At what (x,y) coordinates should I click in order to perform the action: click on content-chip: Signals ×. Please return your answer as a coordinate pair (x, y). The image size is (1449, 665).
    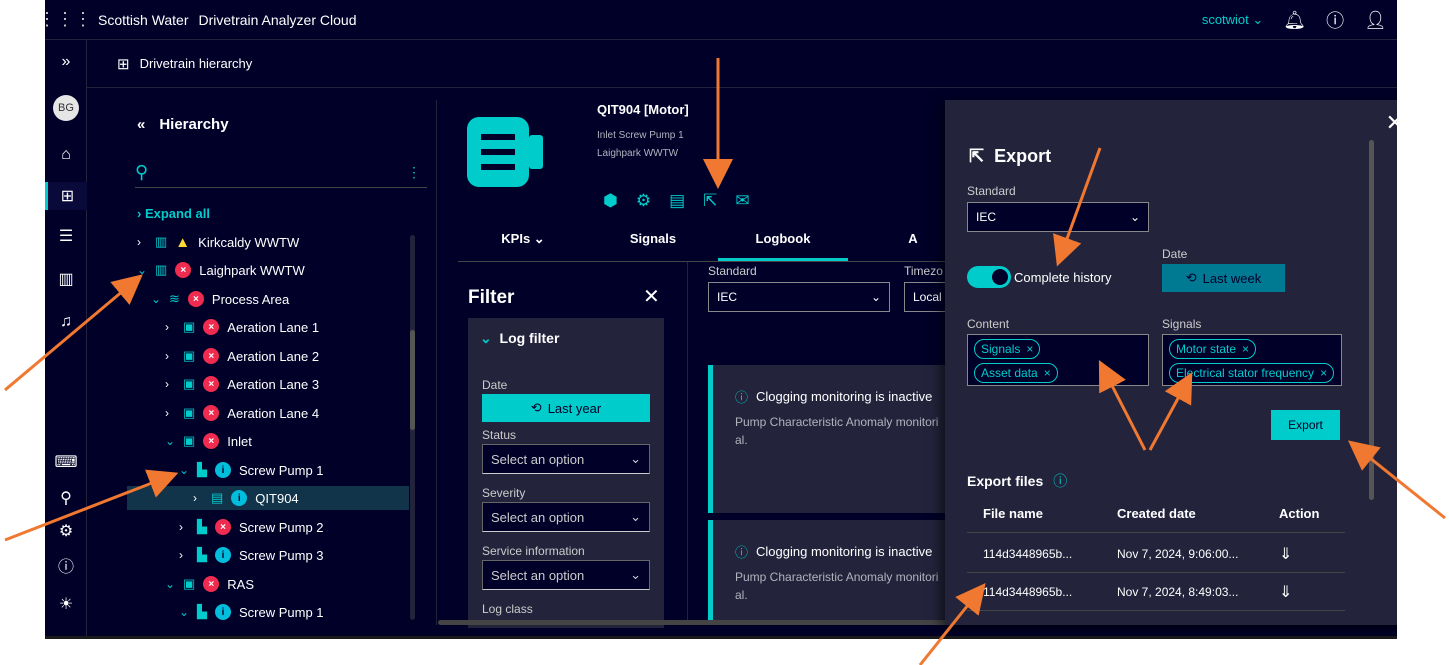
    Looking at the image, I should click on (1007, 349).